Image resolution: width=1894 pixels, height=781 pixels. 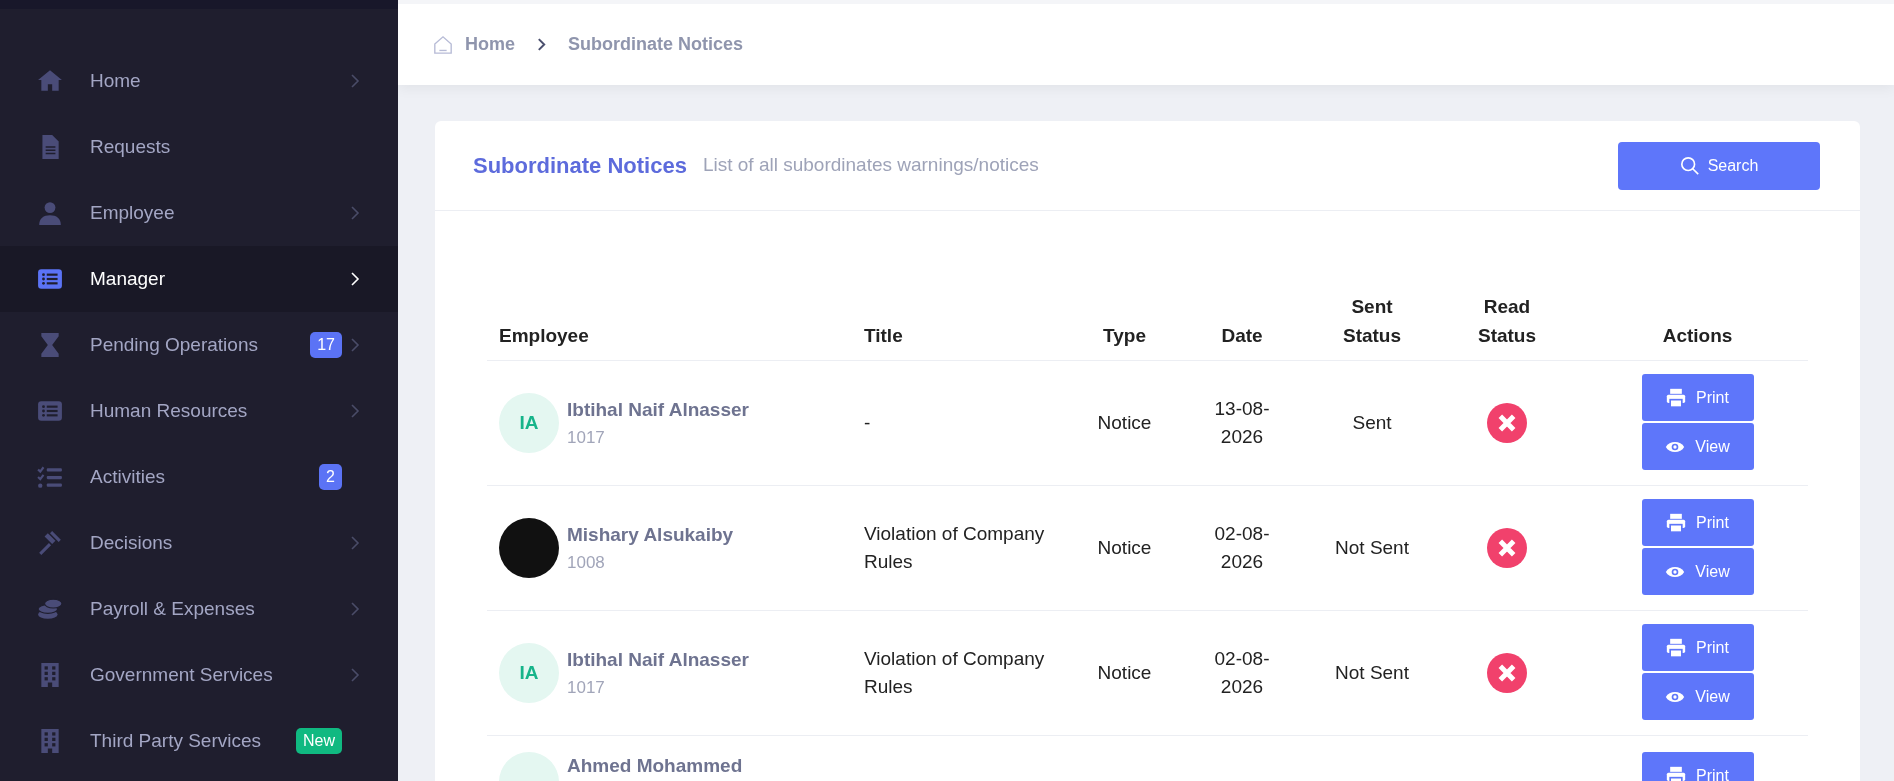 What do you see at coordinates (580, 166) in the screenshot?
I see `card-title: Subordinate Notices` at bounding box center [580, 166].